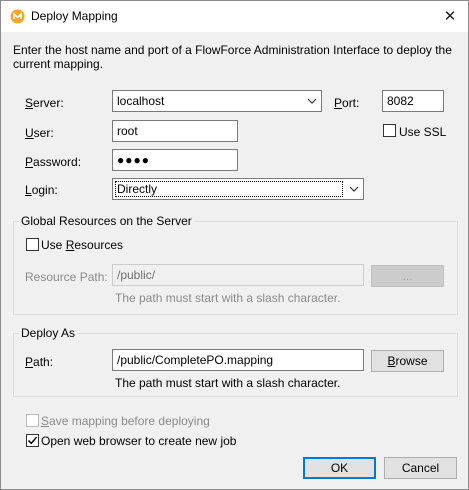 This screenshot has width=469, height=490. What do you see at coordinates (217, 101) in the screenshot?
I see `server-combobox: localhost` at bounding box center [217, 101].